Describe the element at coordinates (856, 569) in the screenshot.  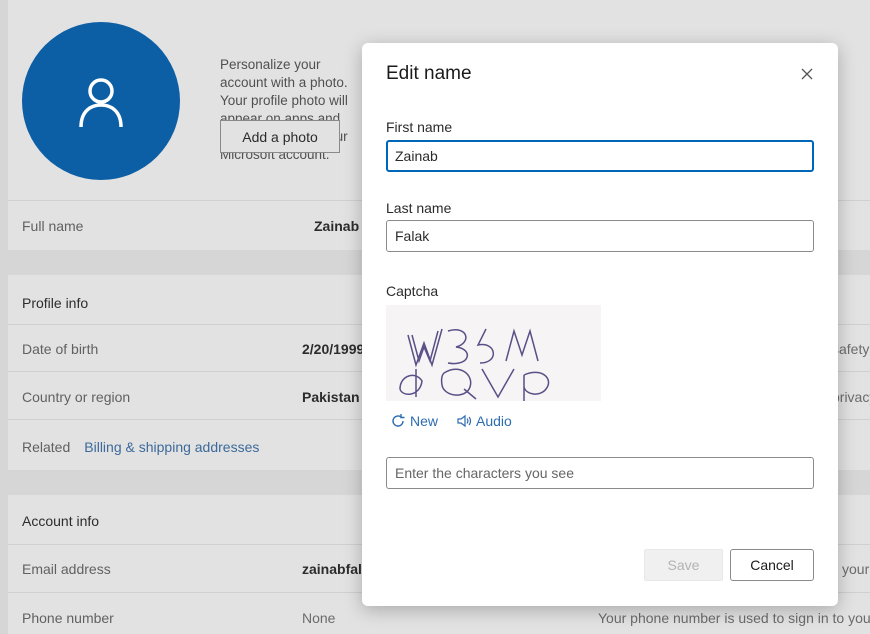
I see `email-note: your` at that location.